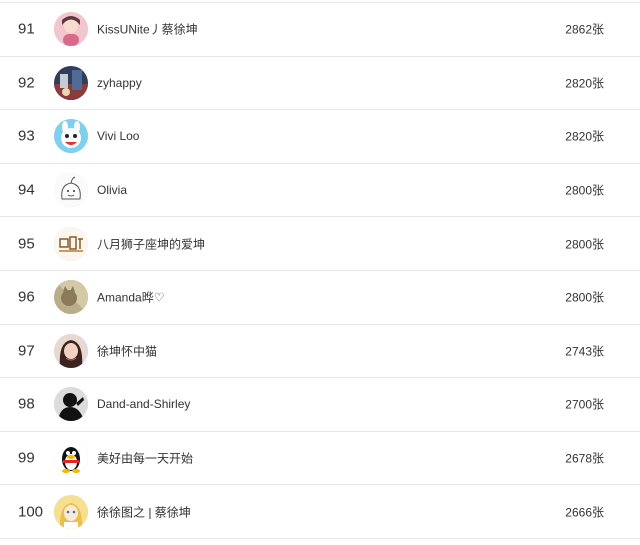 This screenshot has height=545, width=640. What do you see at coordinates (71, 511) in the screenshot?
I see `avatar-anime-yellow` at bounding box center [71, 511].